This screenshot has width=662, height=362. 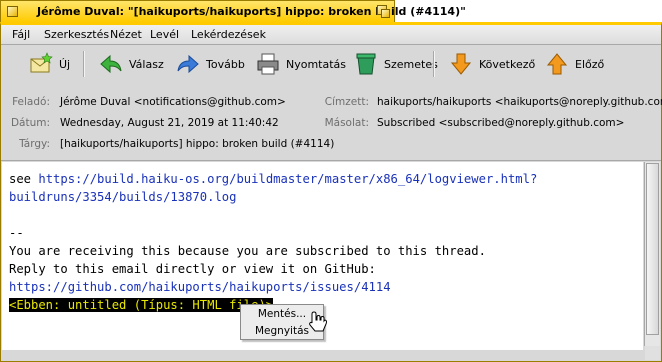 What do you see at coordinates (141, 305) in the screenshot?
I see `attachment-item: <Ebben: untitled (Típus: HTML file)>` at bounding box center [141, 305].